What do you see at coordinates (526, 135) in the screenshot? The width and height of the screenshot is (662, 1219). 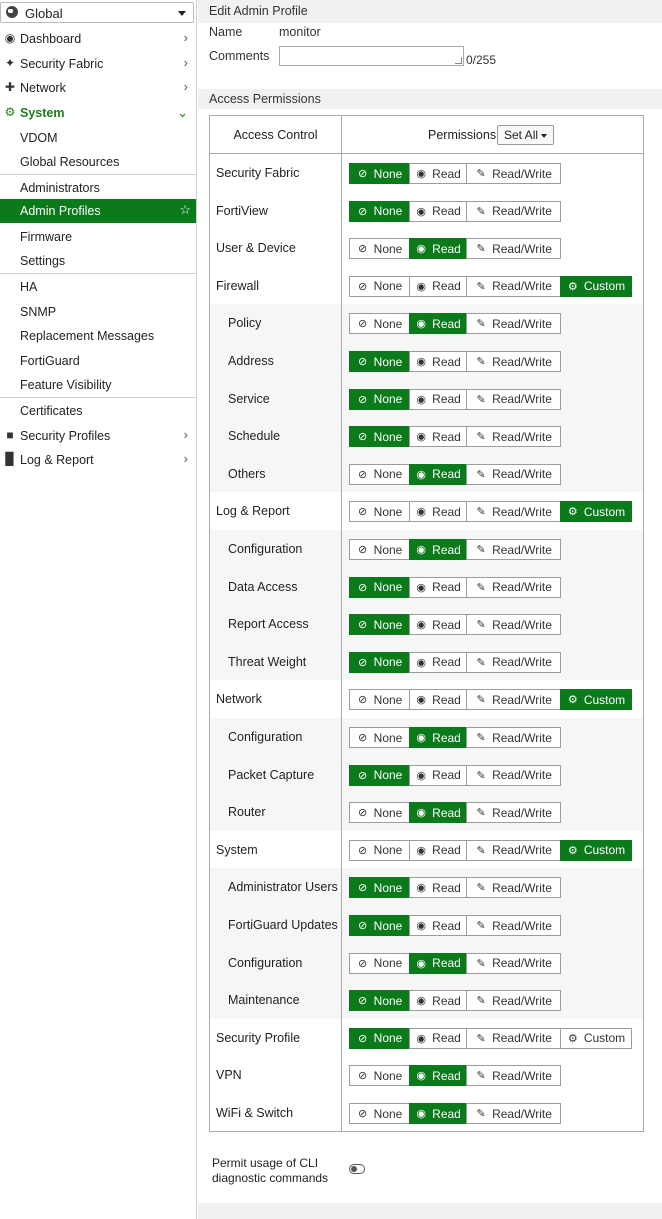 I see `set-all-dropdown: Set All` at bounding box center [526, 135].